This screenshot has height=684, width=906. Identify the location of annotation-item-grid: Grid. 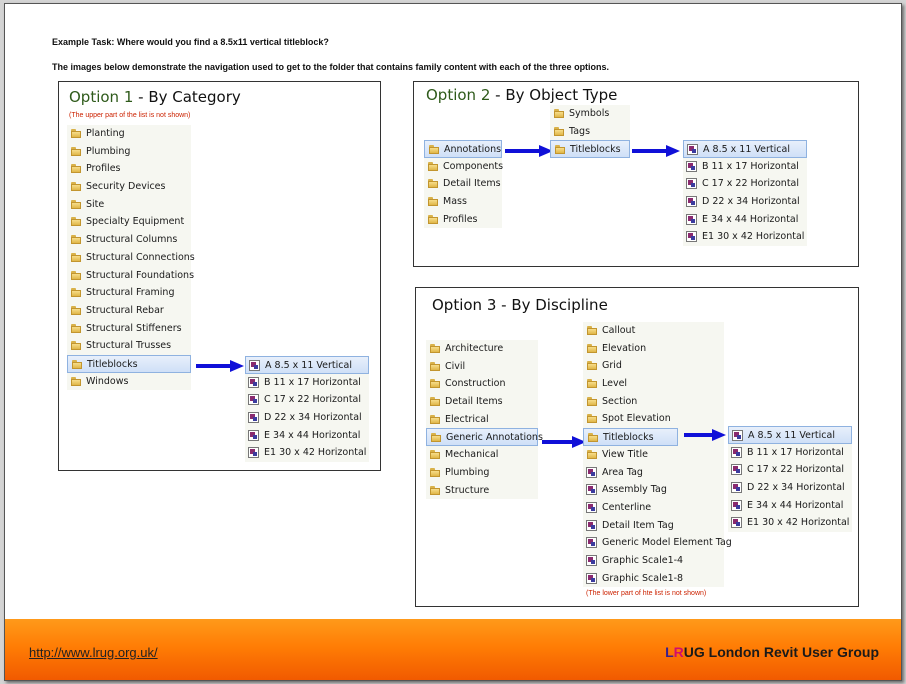
(653, 366).